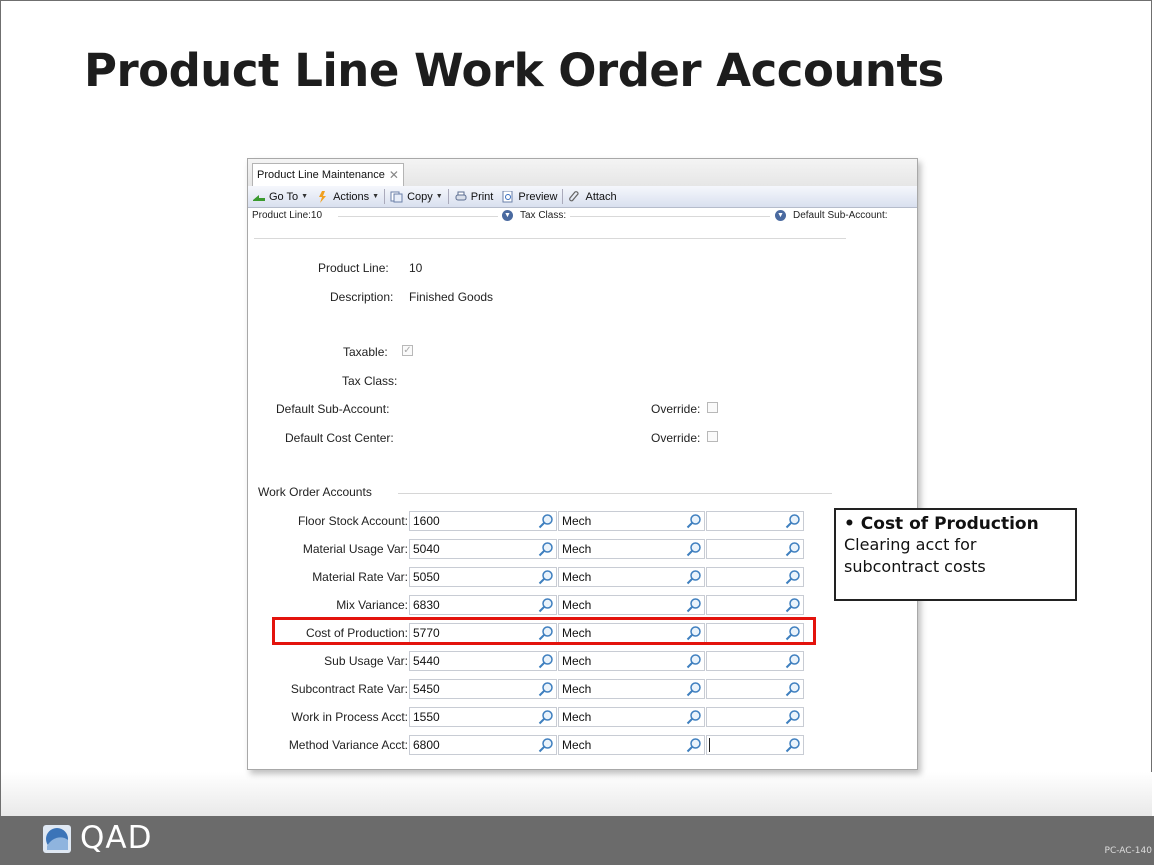 The height and width of the screenshot is (865, 1154). I want to click on qad-logo-icon, so click(57, 839).